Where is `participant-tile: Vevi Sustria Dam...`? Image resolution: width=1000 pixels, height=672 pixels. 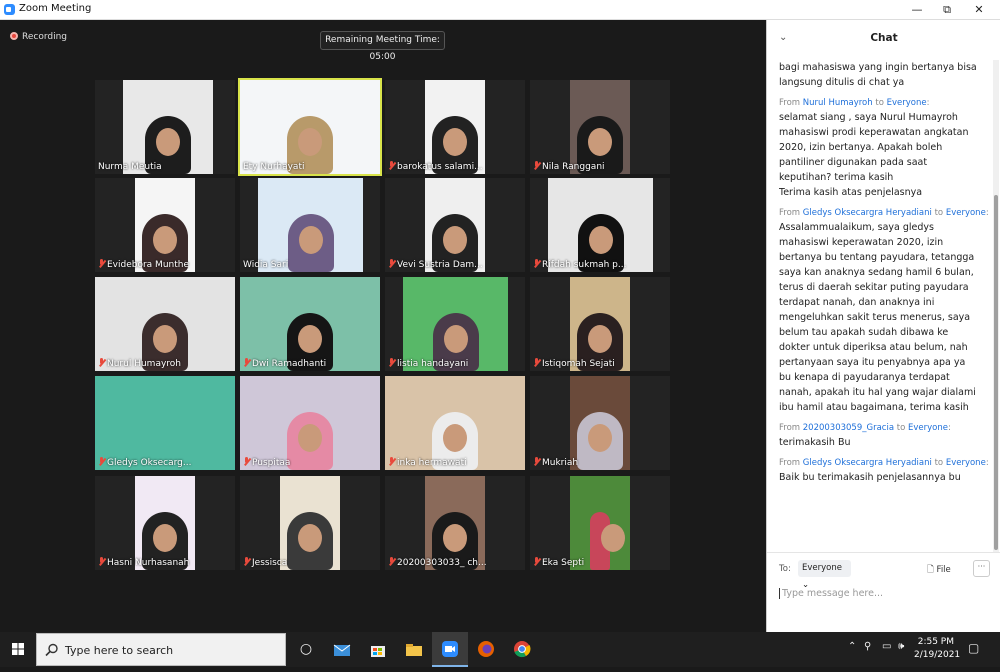
participant-tile: Vevi Sustria Dam... is located at coordinates (455, 225).